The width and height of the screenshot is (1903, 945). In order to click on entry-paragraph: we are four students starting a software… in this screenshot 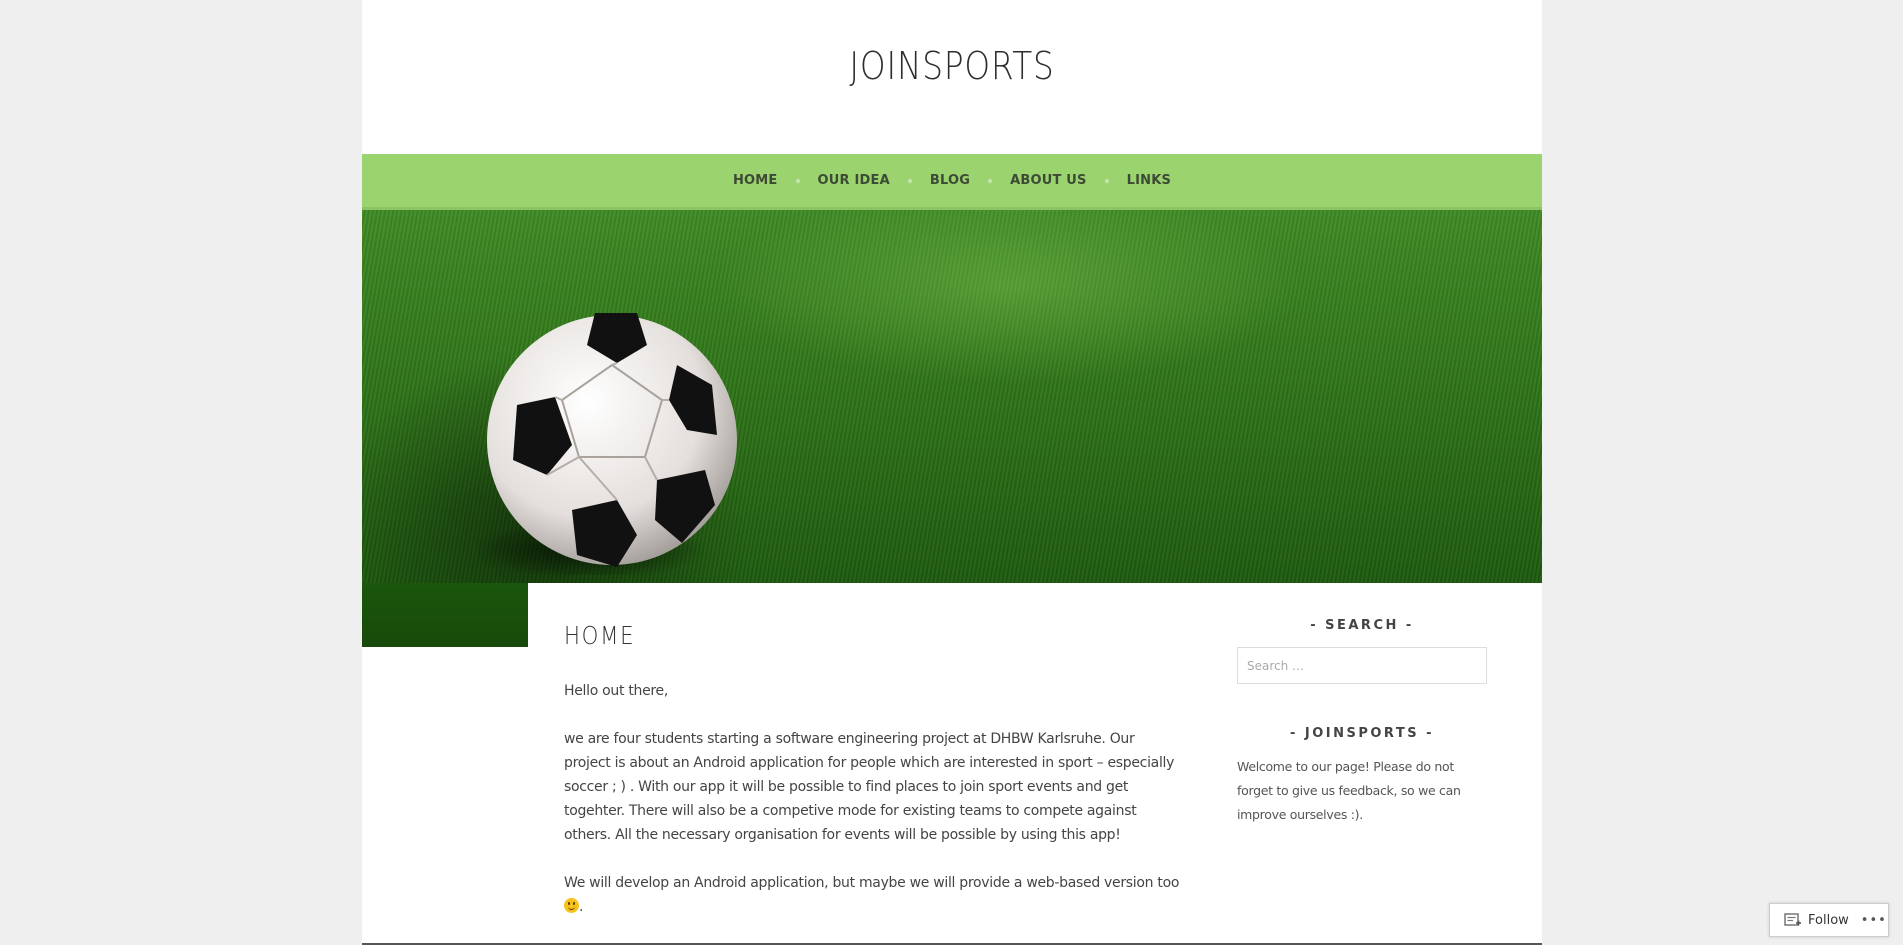, I will do `click(869, 787)`.